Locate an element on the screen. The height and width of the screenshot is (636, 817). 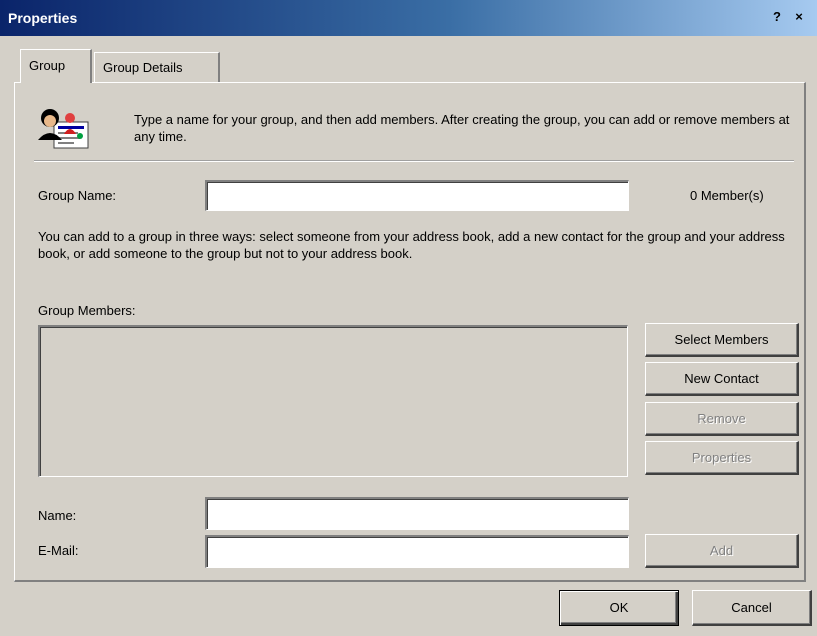
group-name-field is located at coordinates (417, 195).